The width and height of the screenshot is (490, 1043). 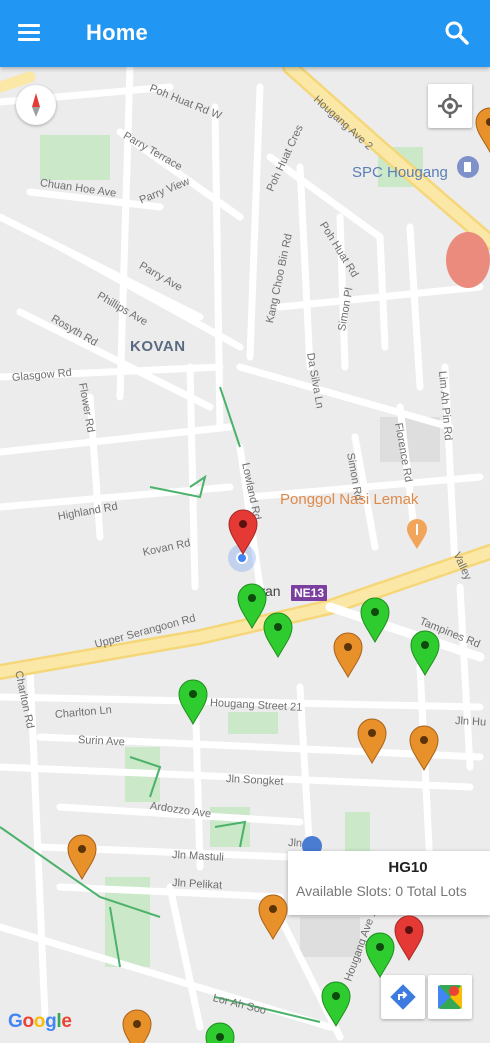 I want to click on selected-location-marker, so click(x=243, y=532).